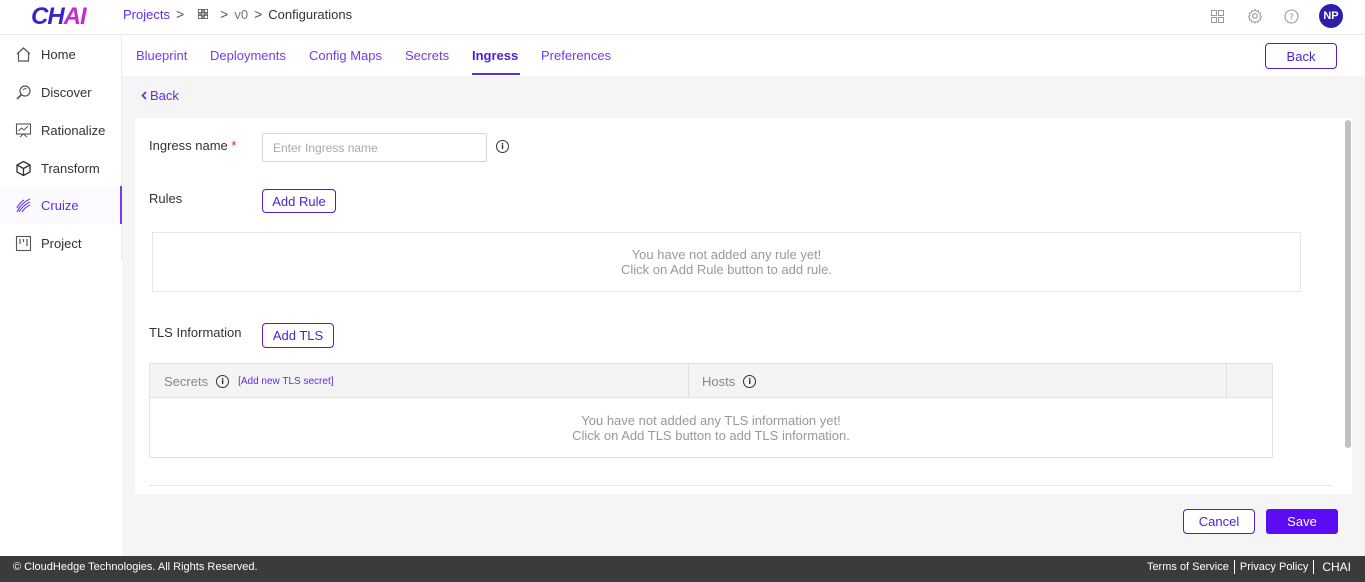  What do you see at coordinates (188, 145) in the screenshot?
I see `ingress-name-label-text: Ingress name` at bounding box center [188, 145].